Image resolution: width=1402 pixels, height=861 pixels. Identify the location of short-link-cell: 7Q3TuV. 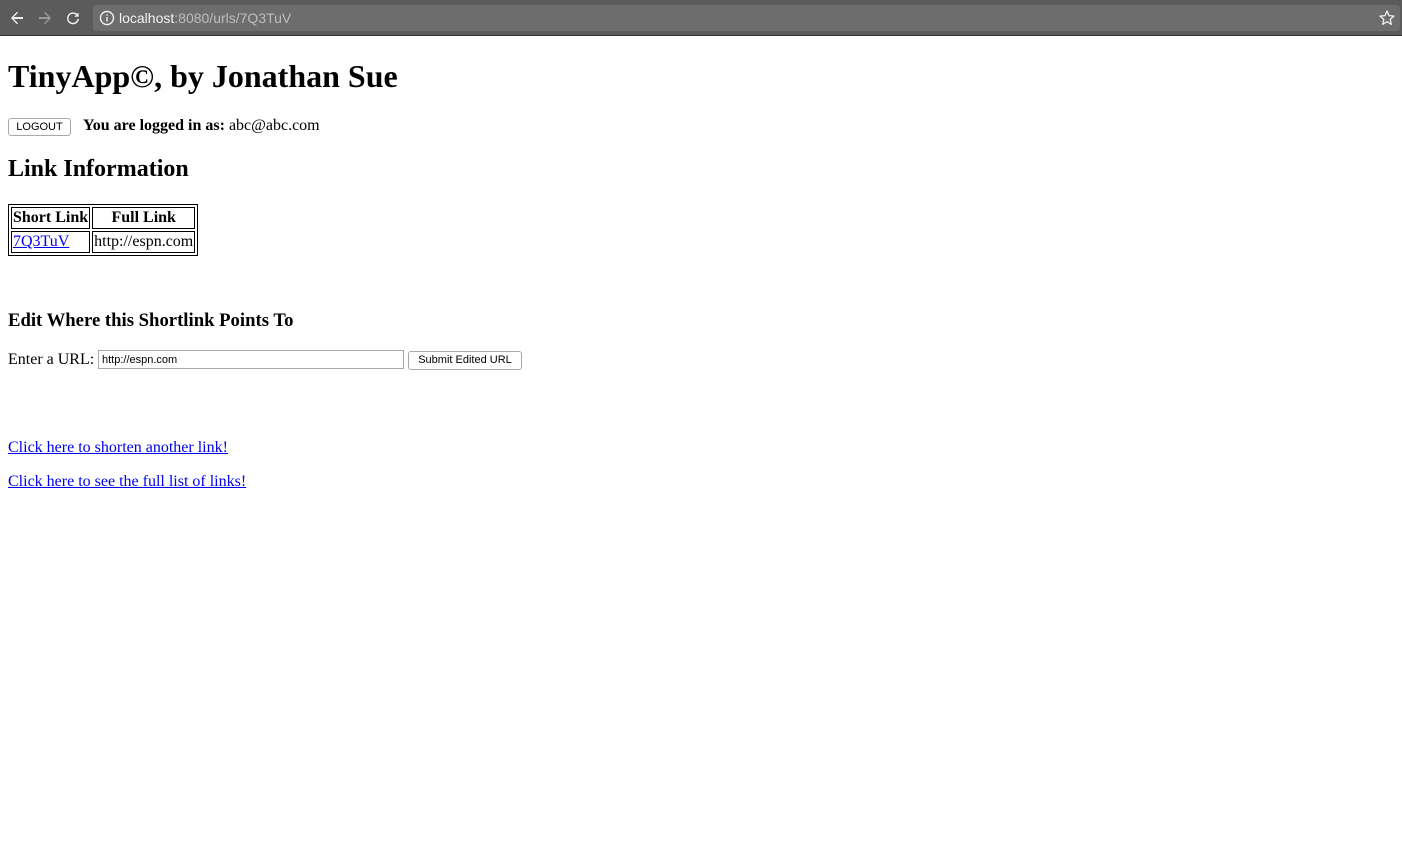
(51, 242).